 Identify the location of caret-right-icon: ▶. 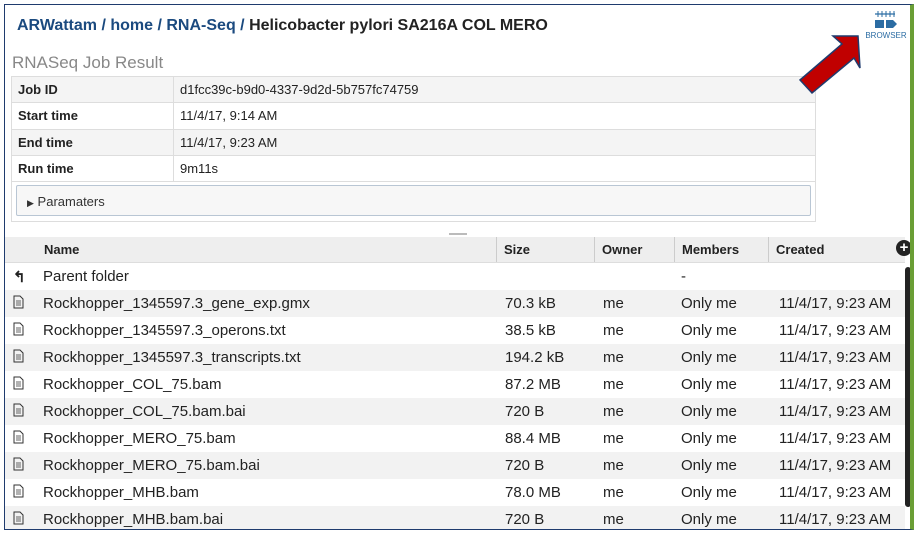
(30, 203).